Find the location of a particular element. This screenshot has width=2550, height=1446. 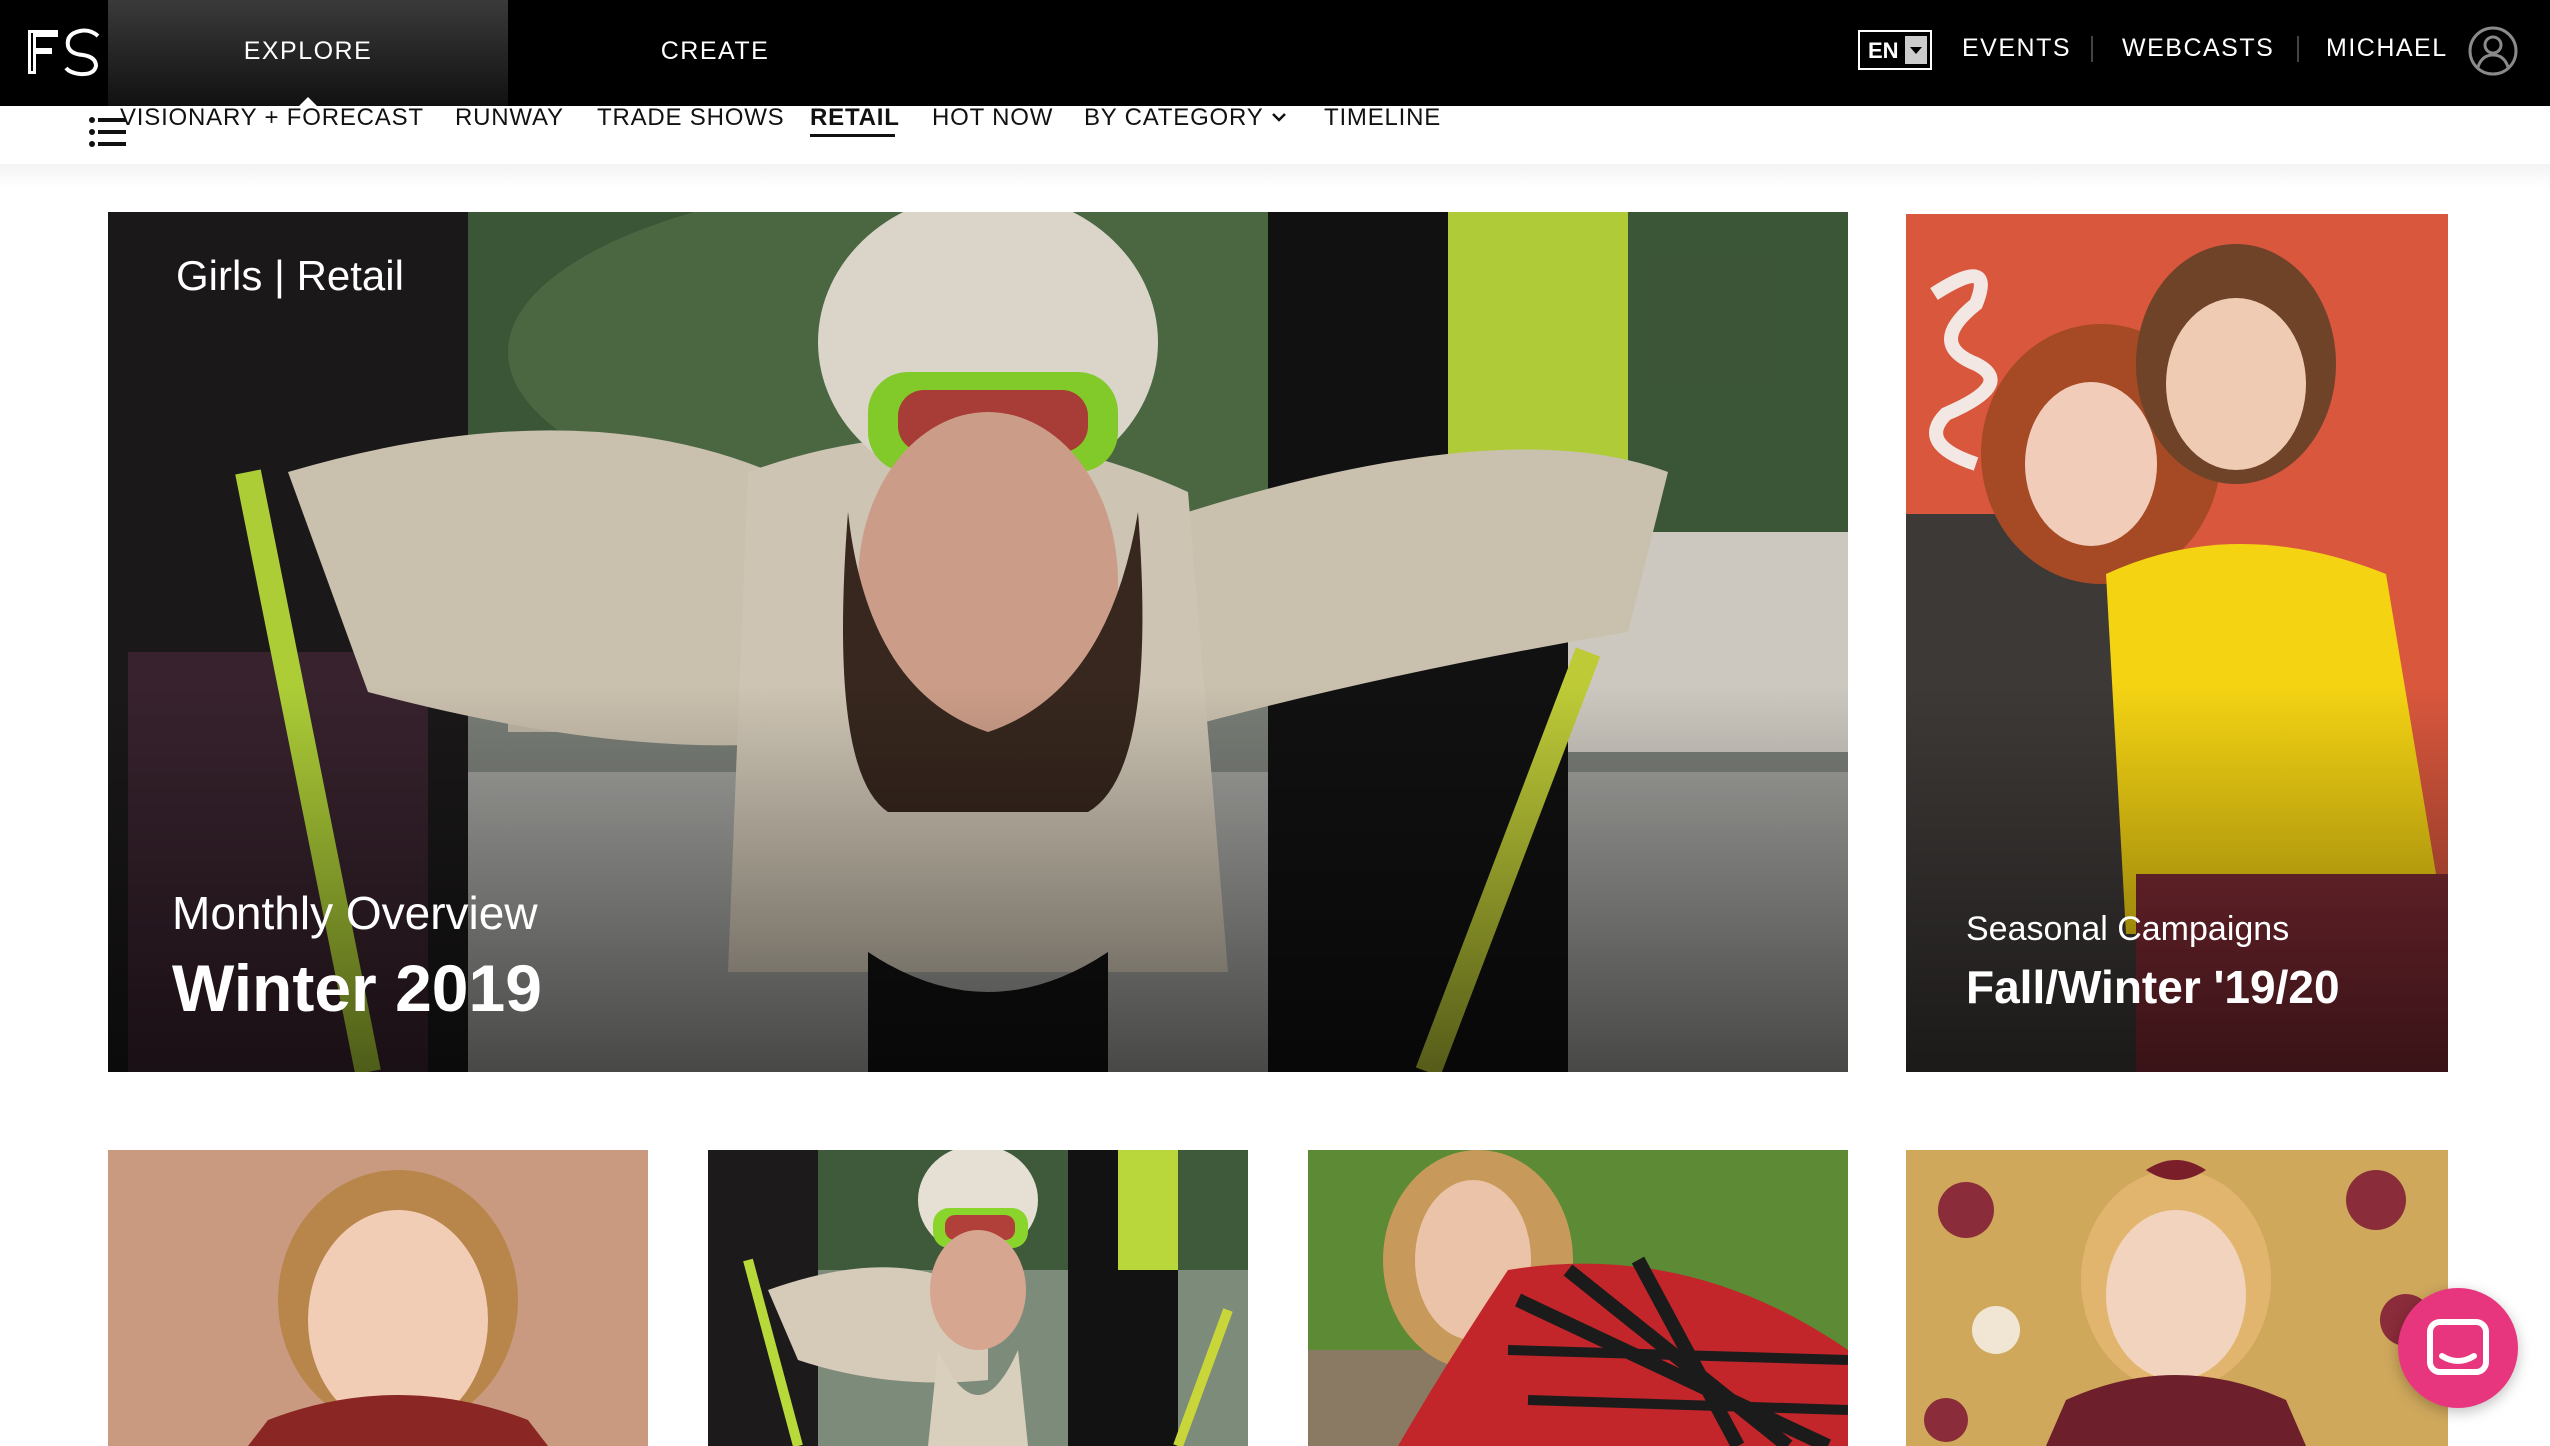

thumbnail-image-ski is located at coordinates (978, 1298).